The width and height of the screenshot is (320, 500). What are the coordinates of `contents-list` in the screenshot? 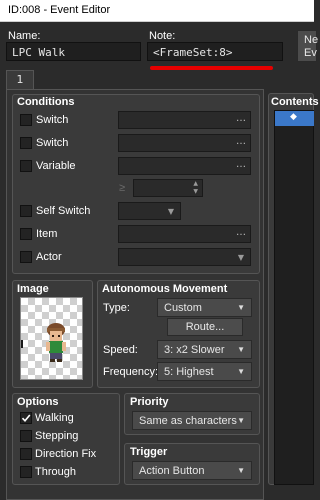 It's located at (294, 297).